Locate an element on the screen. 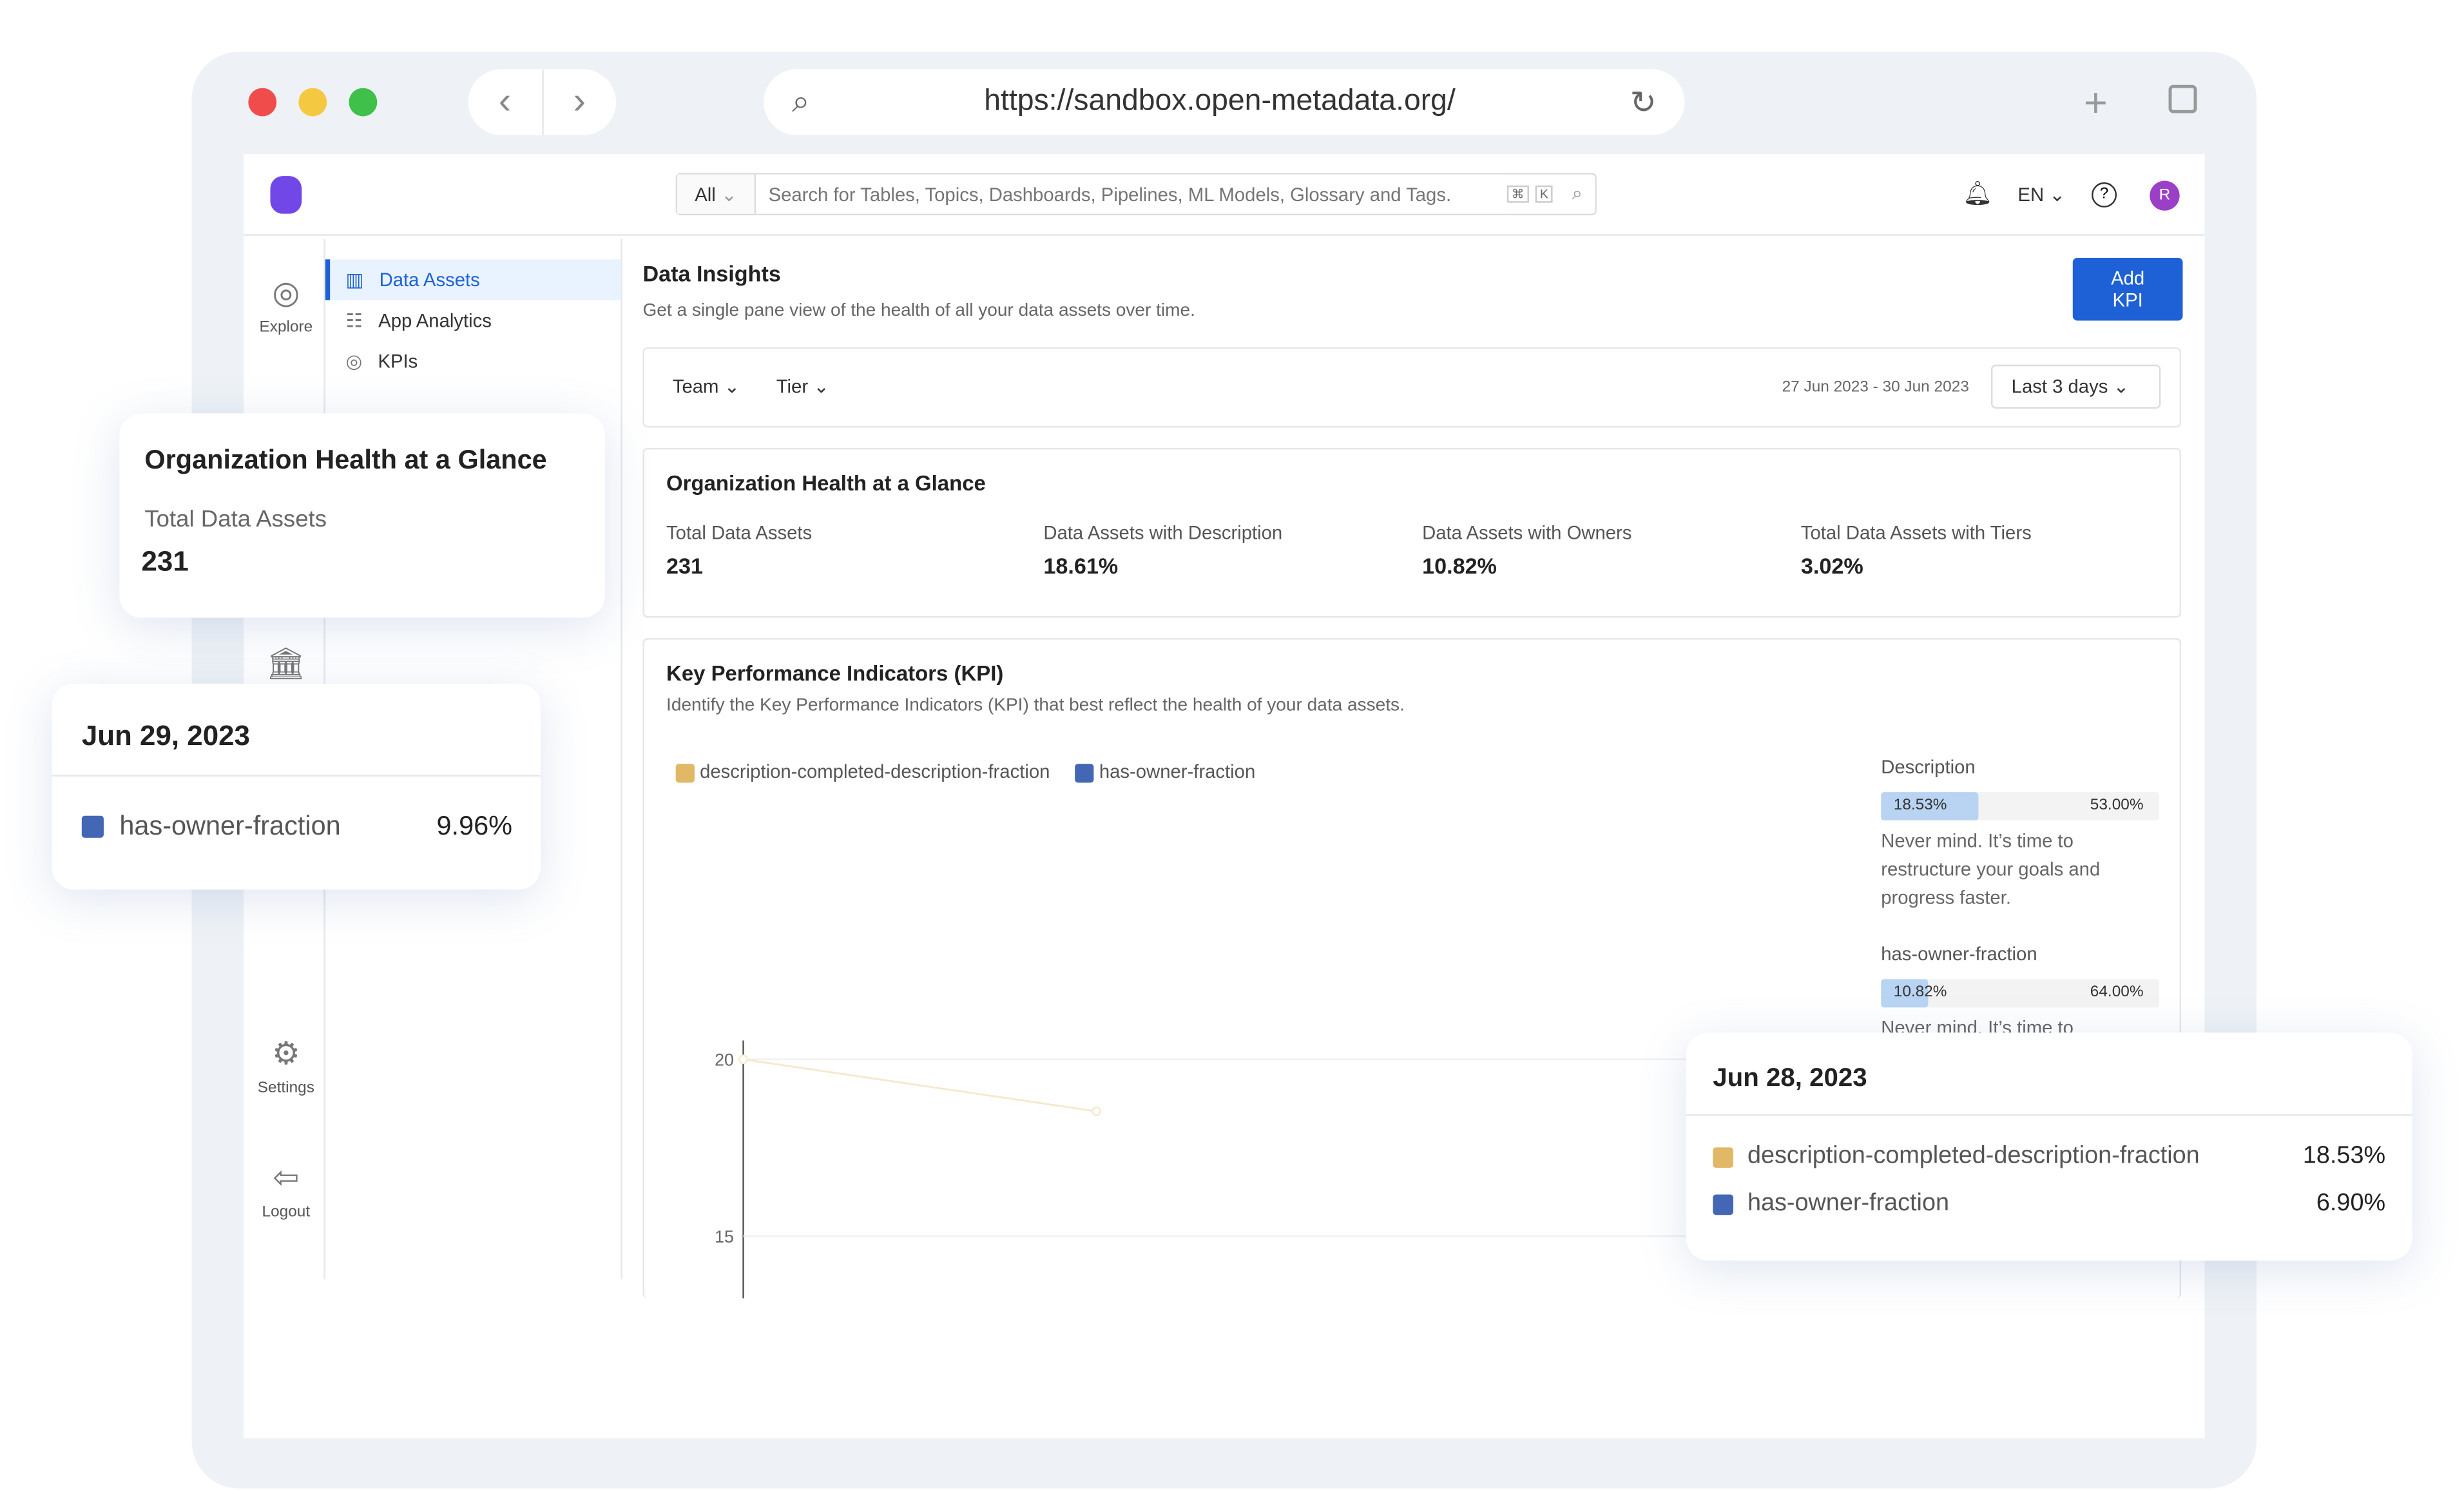 The height and width of the screenshot is (1490, 2464). search-input is located at coordinates (1131, 194).